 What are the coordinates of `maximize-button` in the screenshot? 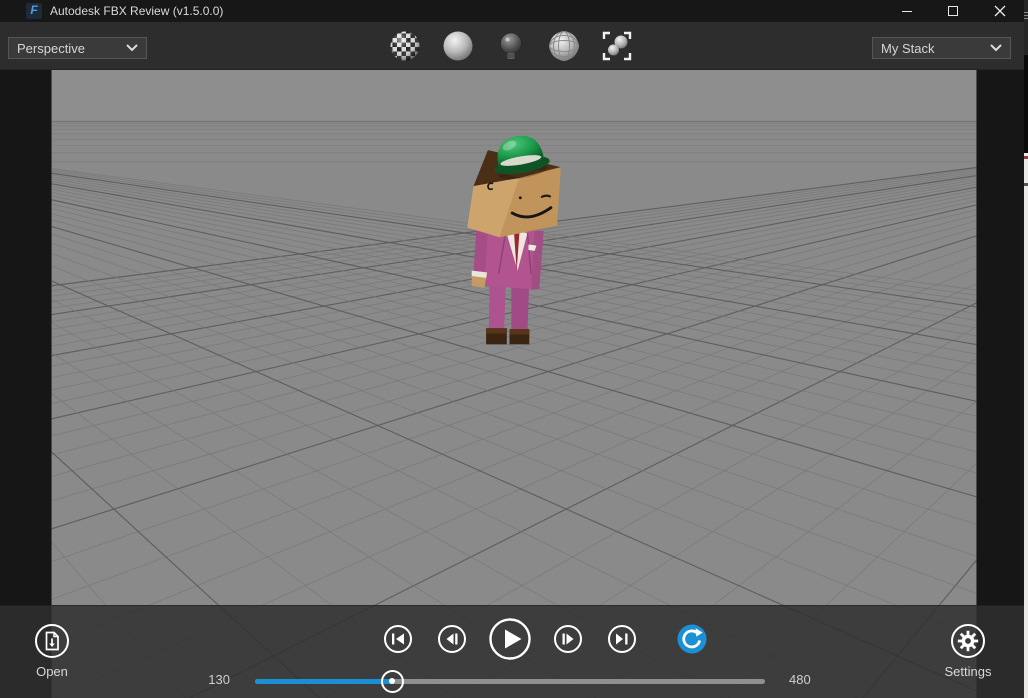 It's located at (953, 11).